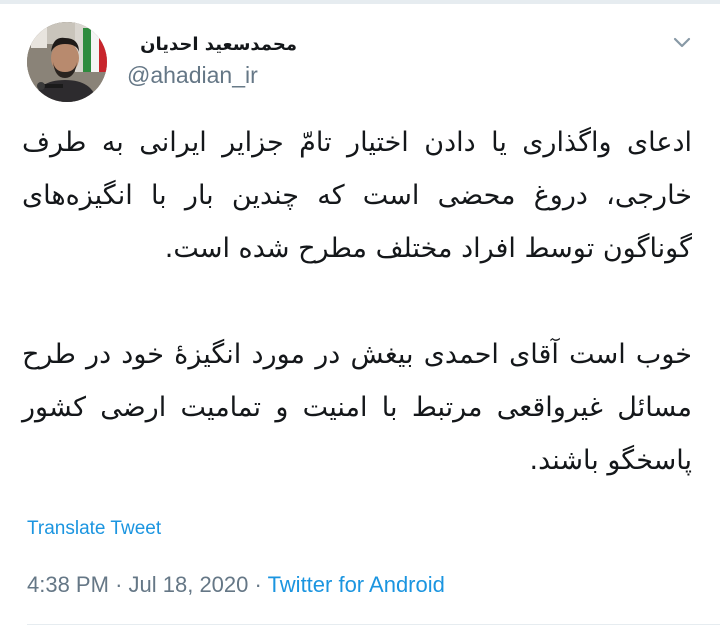  What do you see at coordinates (373, 624) in the screenshot?
I see `bottom-divider` at bounding box center [373, 624].